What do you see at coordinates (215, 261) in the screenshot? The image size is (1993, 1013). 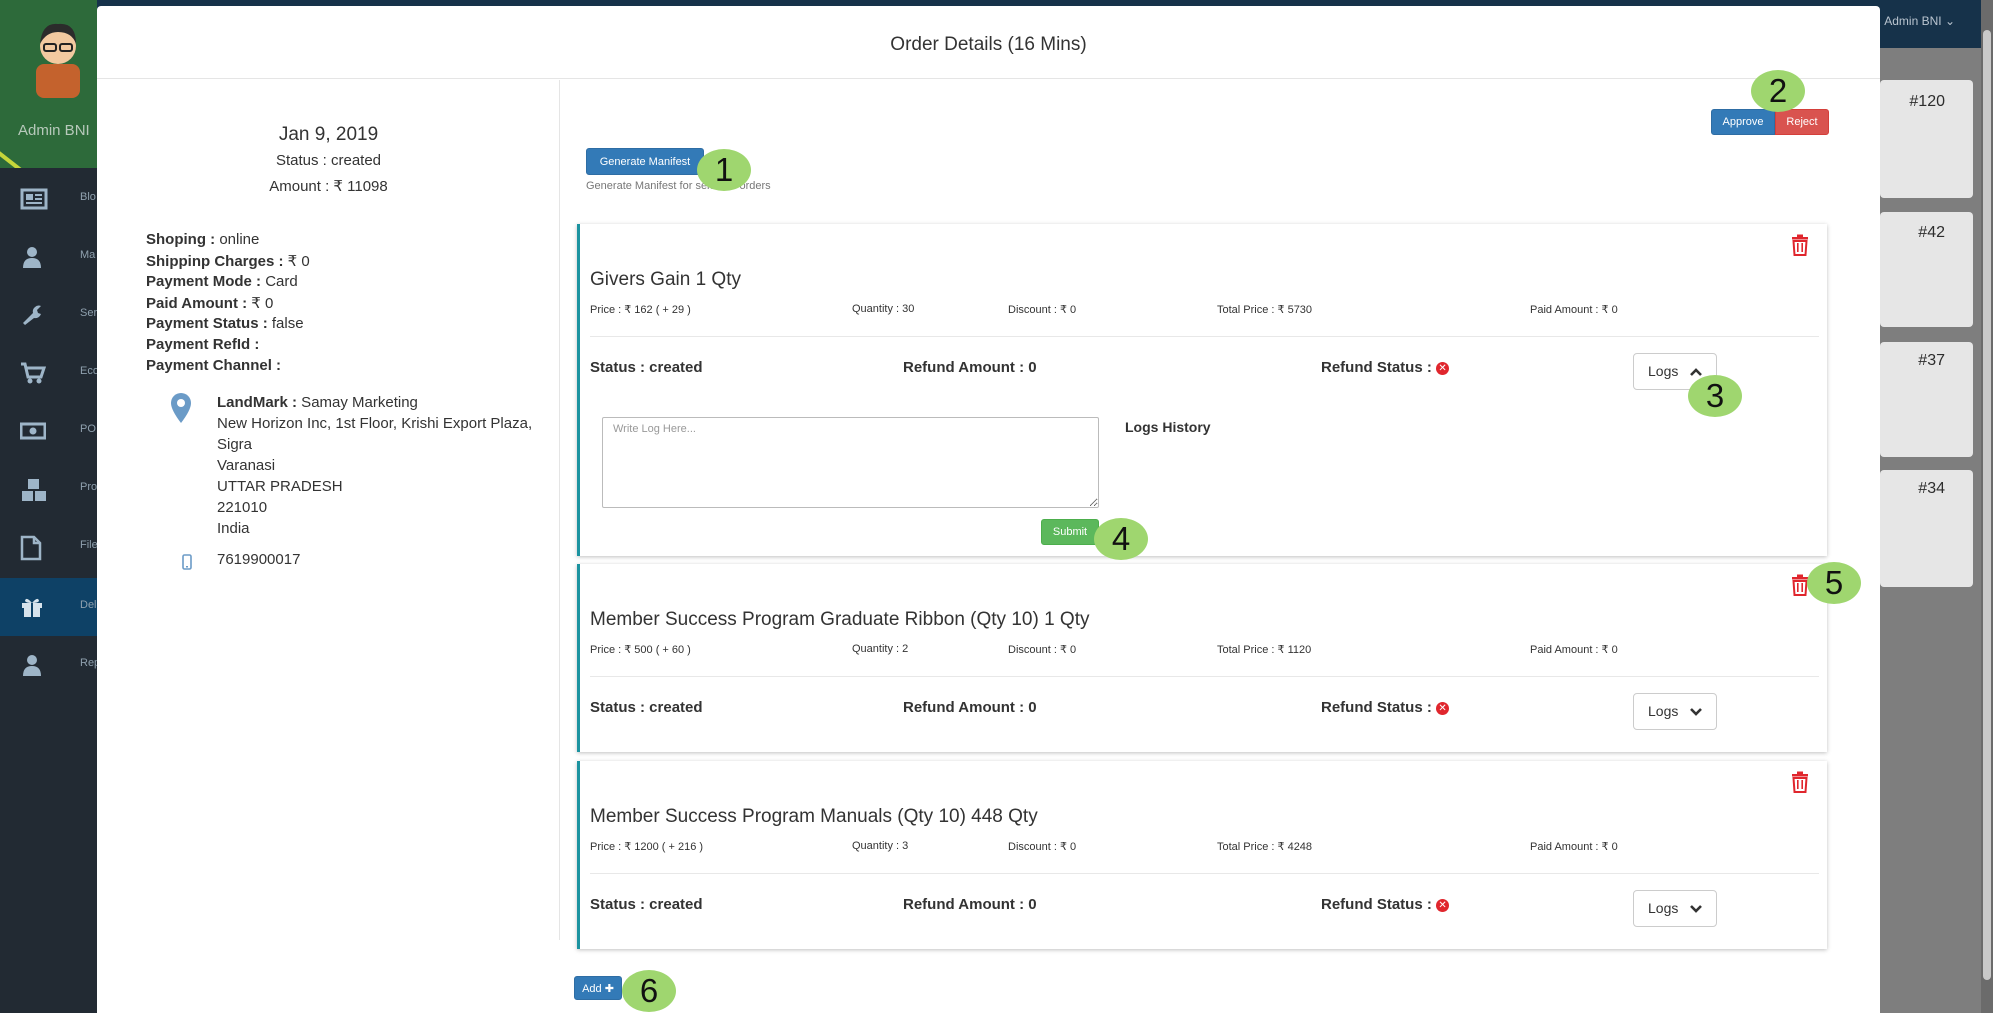 I see `field-label: Shippinp Charges :` at bounding box center [215, 261].